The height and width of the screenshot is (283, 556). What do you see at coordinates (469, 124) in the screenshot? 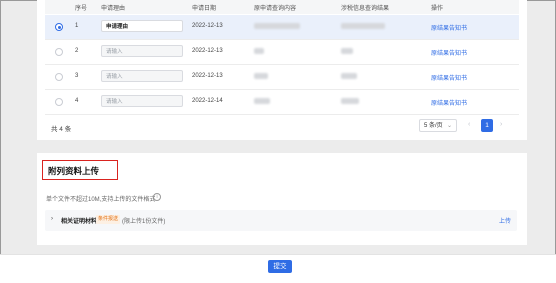
I see `prev-page-icon: ‹` at bounding box center [469, 124].